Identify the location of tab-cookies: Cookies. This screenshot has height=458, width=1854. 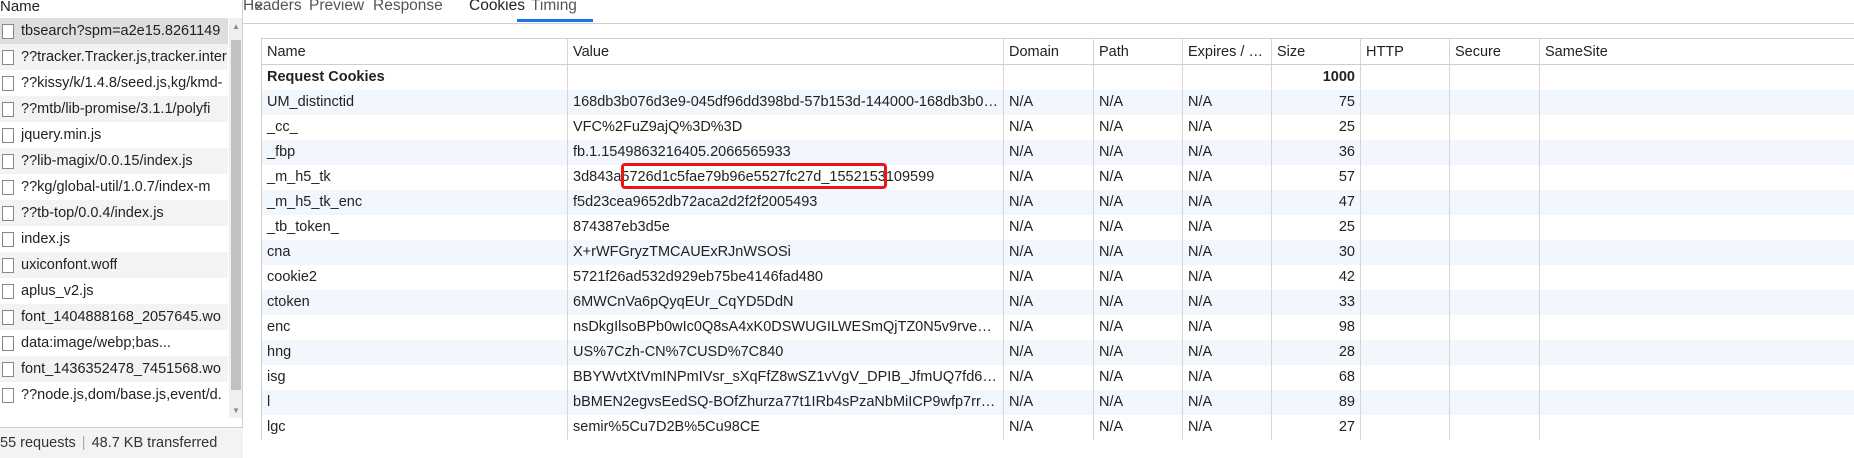
(497, 7).